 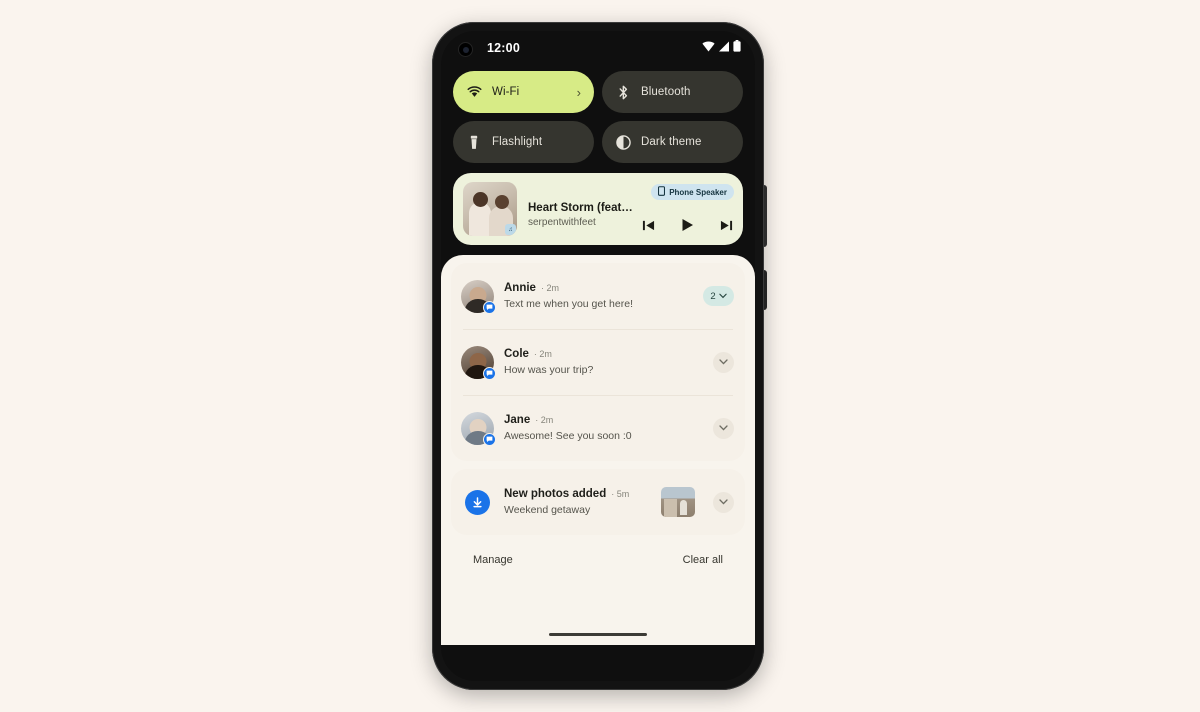 What do you see at coordinates (510, 229) in the screenshot?
I see `media-app-badge-icon: ♫` at bounding box center [510, 229].